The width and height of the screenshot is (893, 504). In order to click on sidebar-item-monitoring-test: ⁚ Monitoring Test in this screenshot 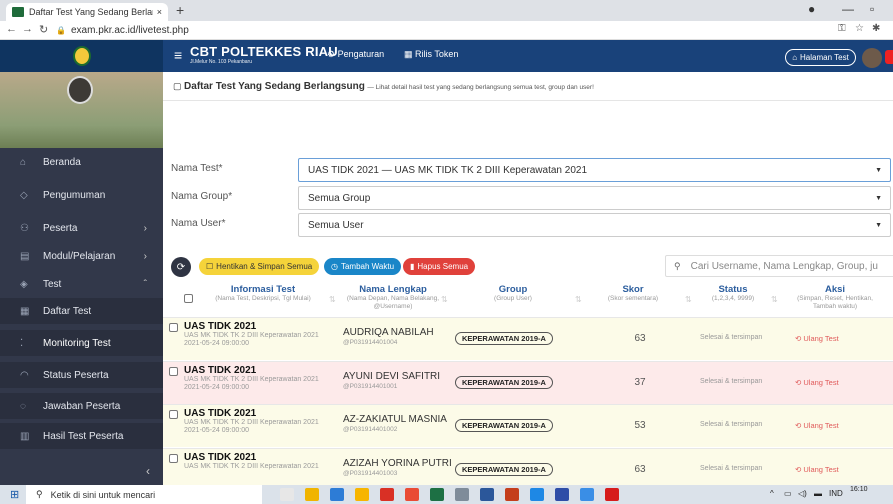, I will do `click(81, 343)`.